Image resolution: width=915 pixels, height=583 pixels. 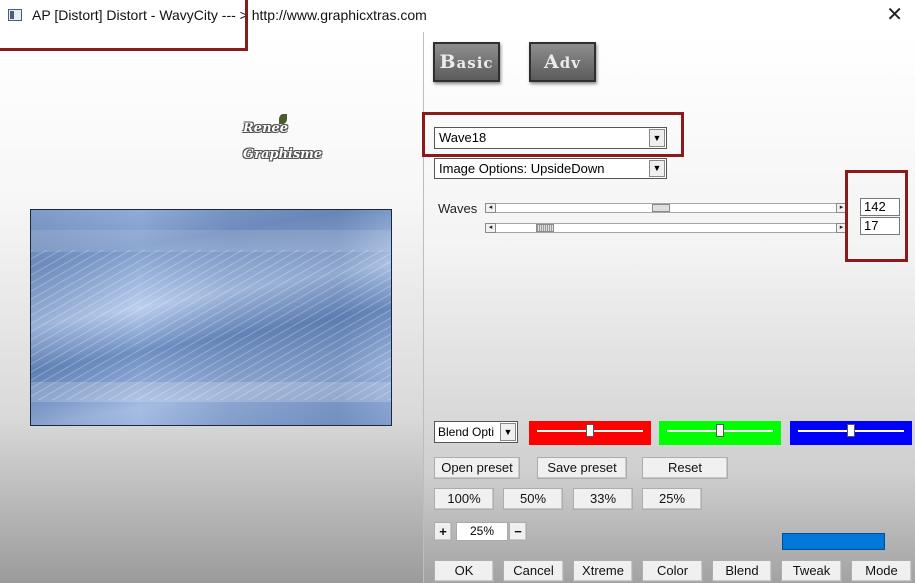 I want to click on mode-button: Mode, so click(x=881, y=571).